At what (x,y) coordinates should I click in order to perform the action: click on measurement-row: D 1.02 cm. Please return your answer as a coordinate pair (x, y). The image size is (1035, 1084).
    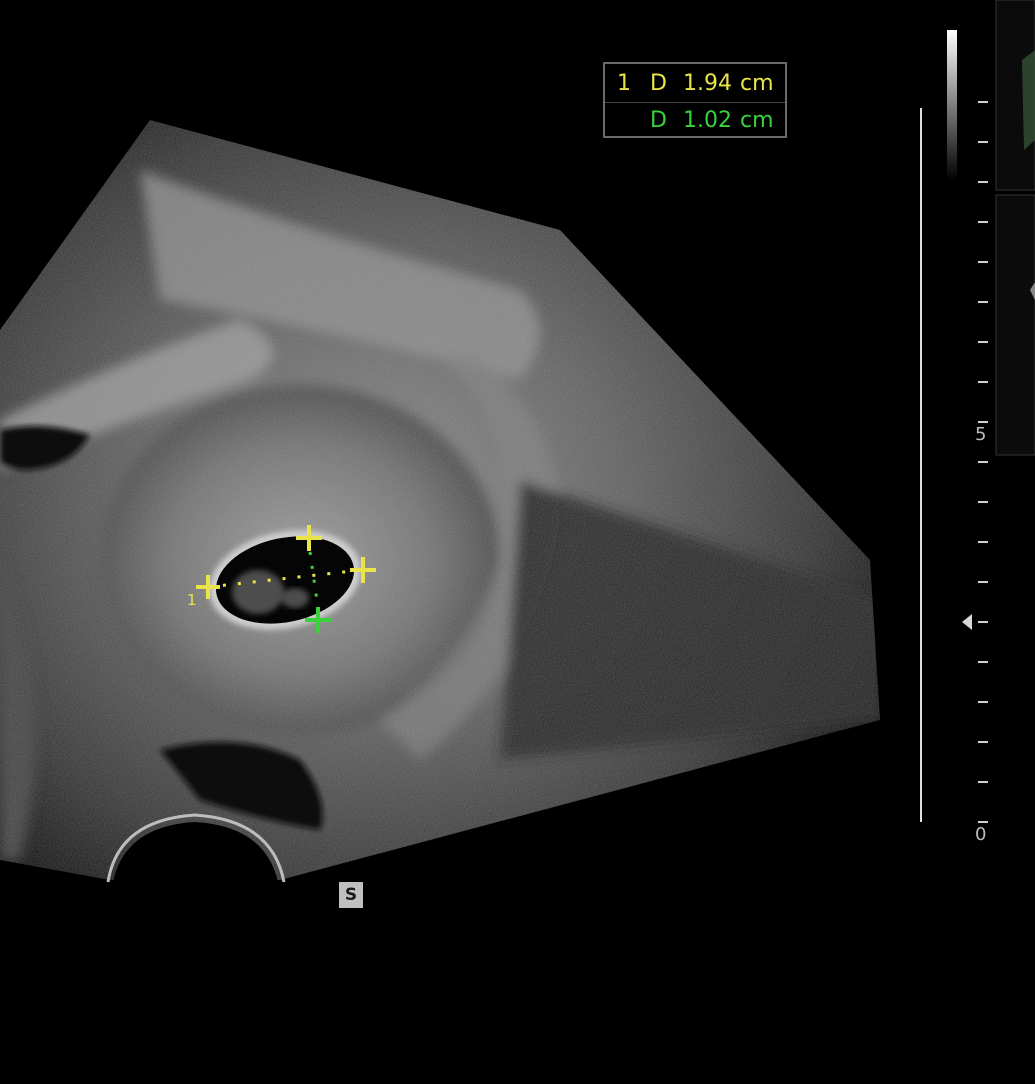
    Looking at the image, I should click on (695, 120).